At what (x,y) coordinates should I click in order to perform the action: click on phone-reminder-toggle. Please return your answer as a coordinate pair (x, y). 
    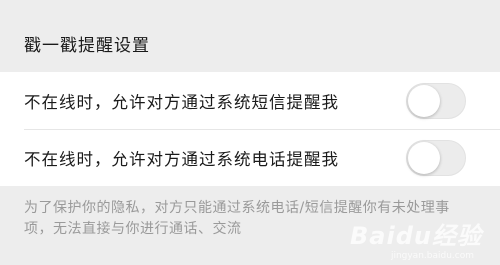
    Looking at the image, I should click on (436, 157).